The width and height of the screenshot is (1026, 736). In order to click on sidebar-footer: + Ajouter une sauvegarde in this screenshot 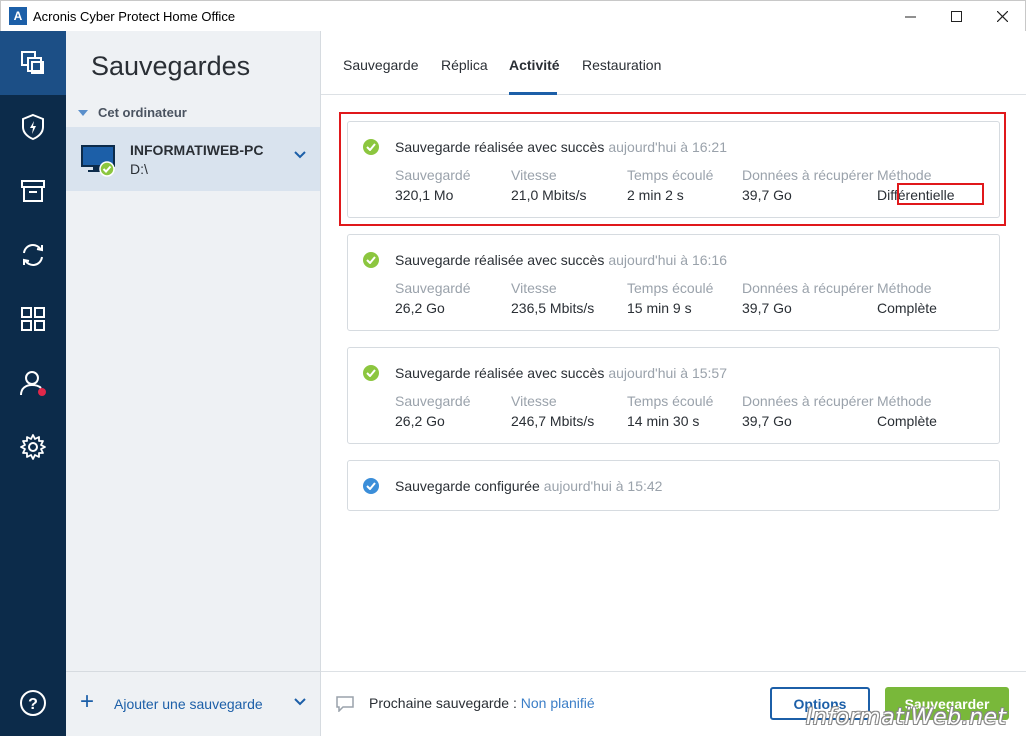, I will do `click(193, 703)`.